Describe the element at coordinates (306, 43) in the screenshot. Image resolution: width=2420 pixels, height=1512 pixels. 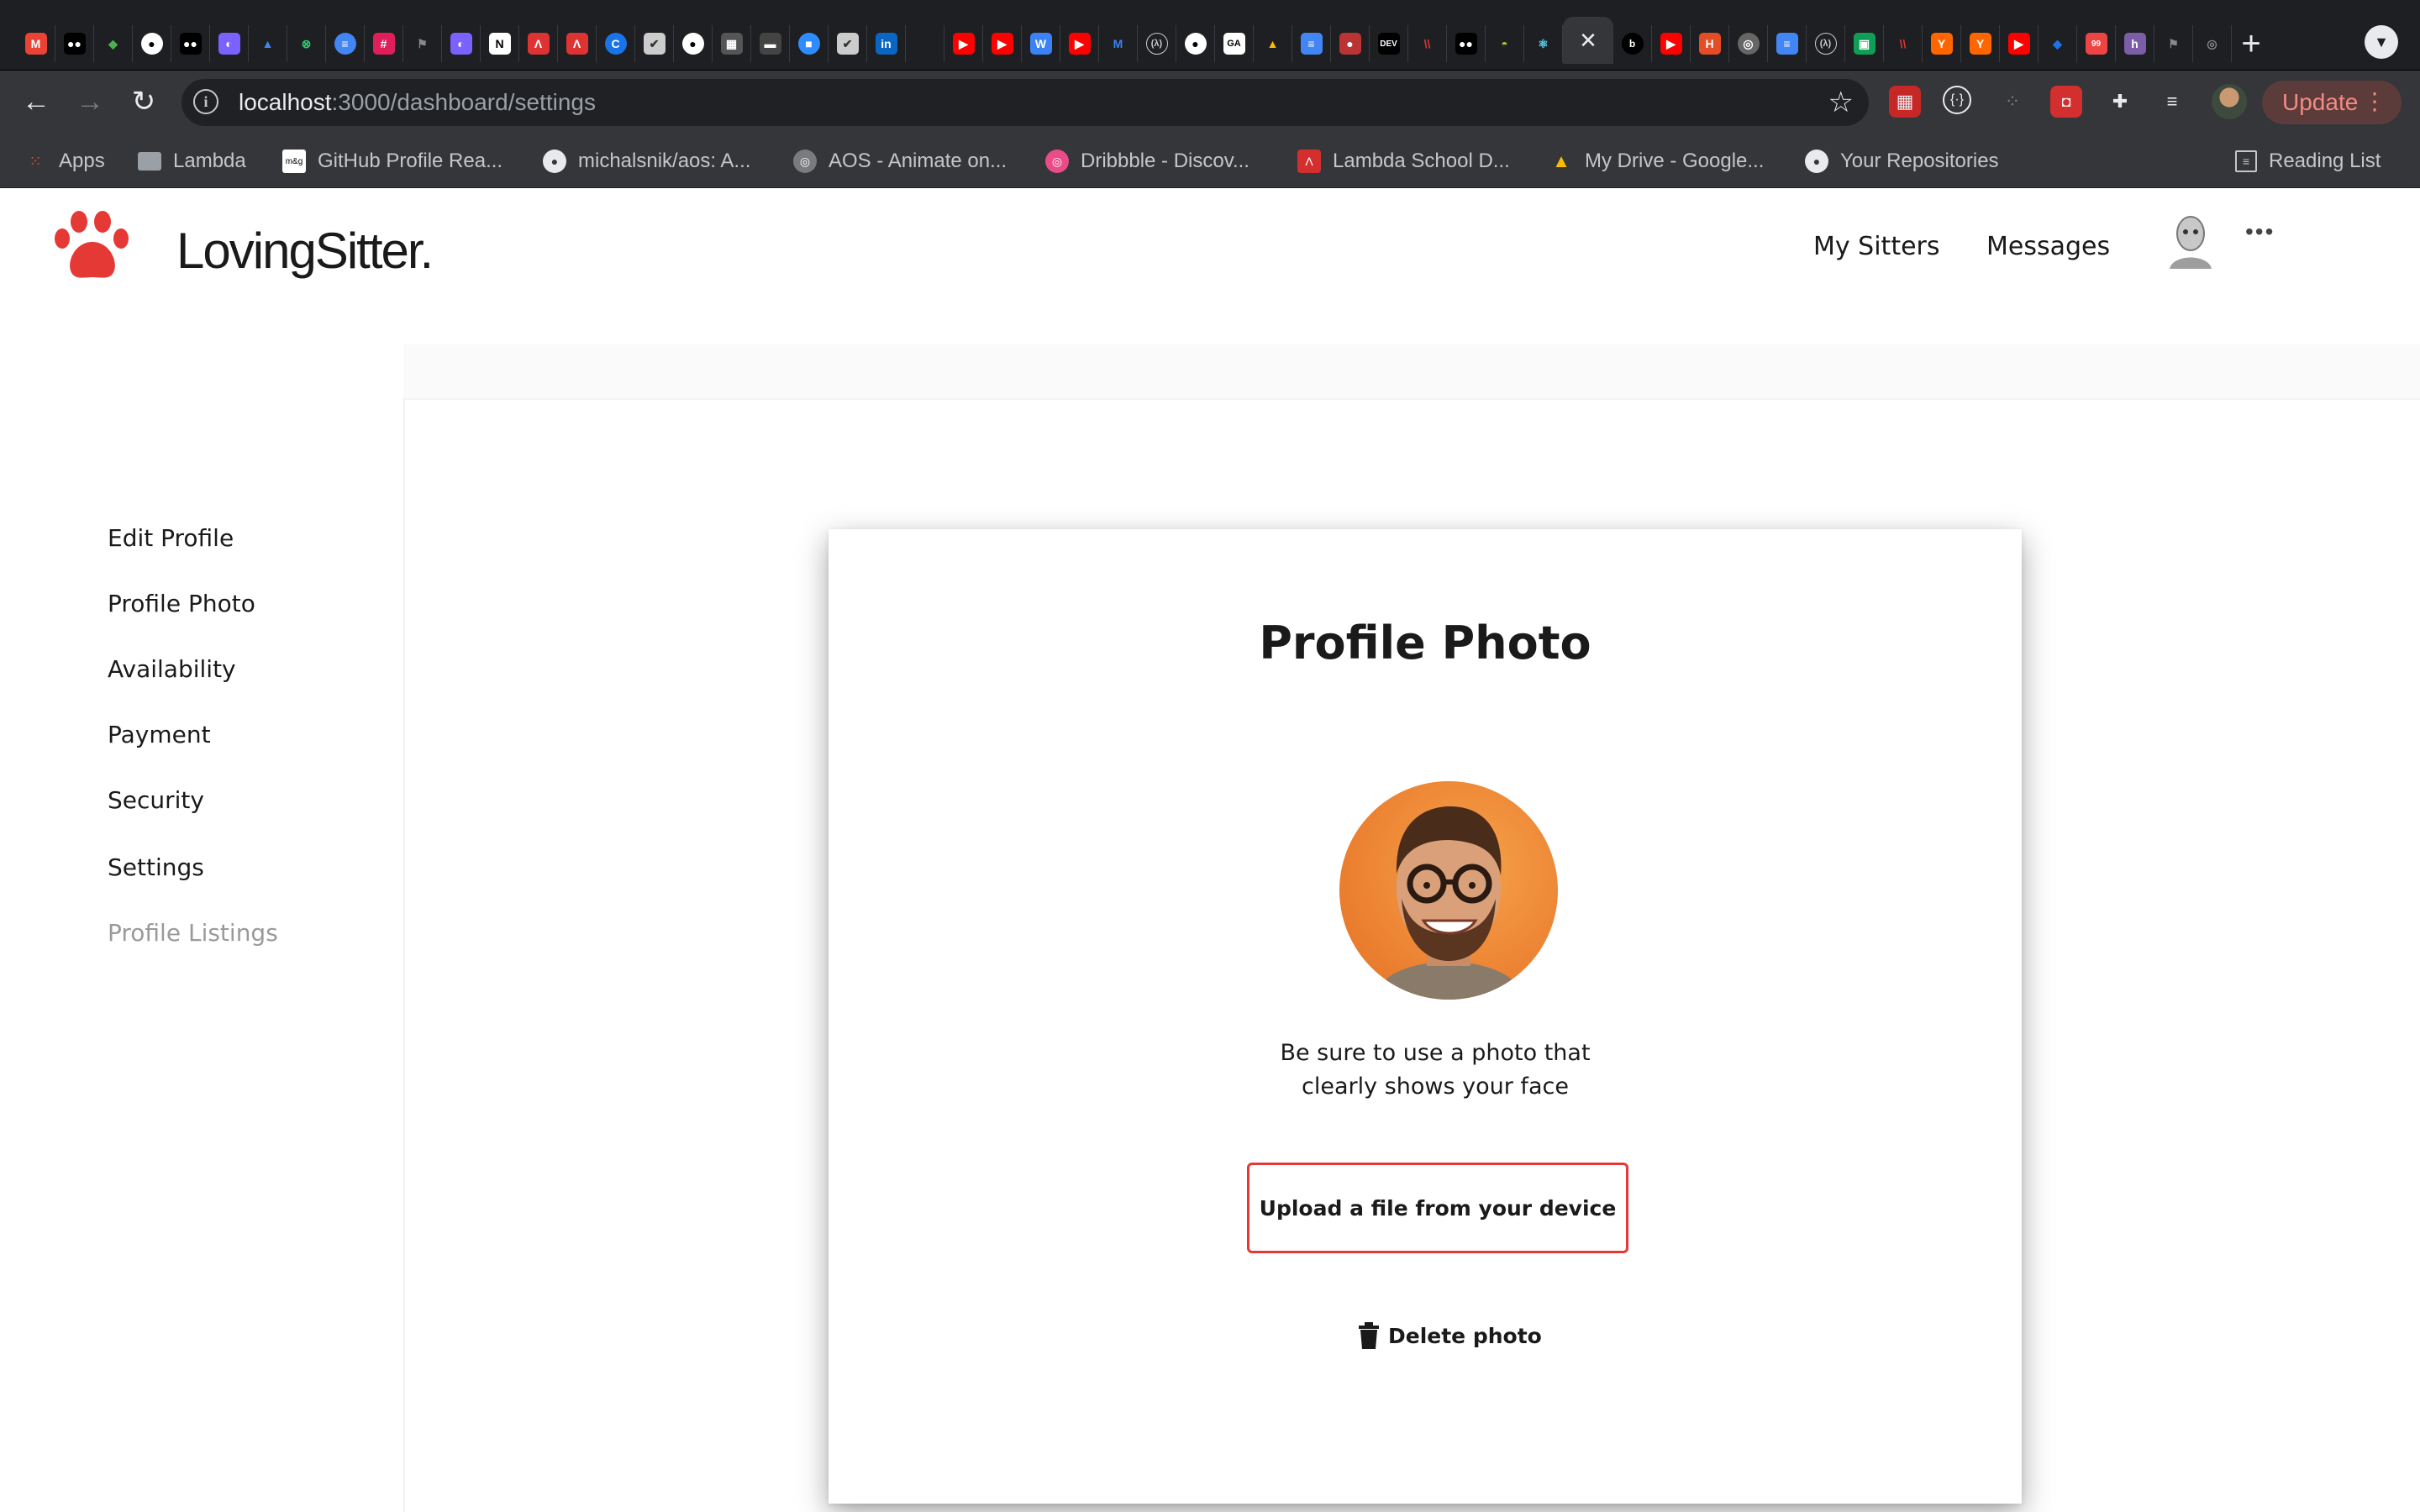
I see `tab: ⊗` at that location.